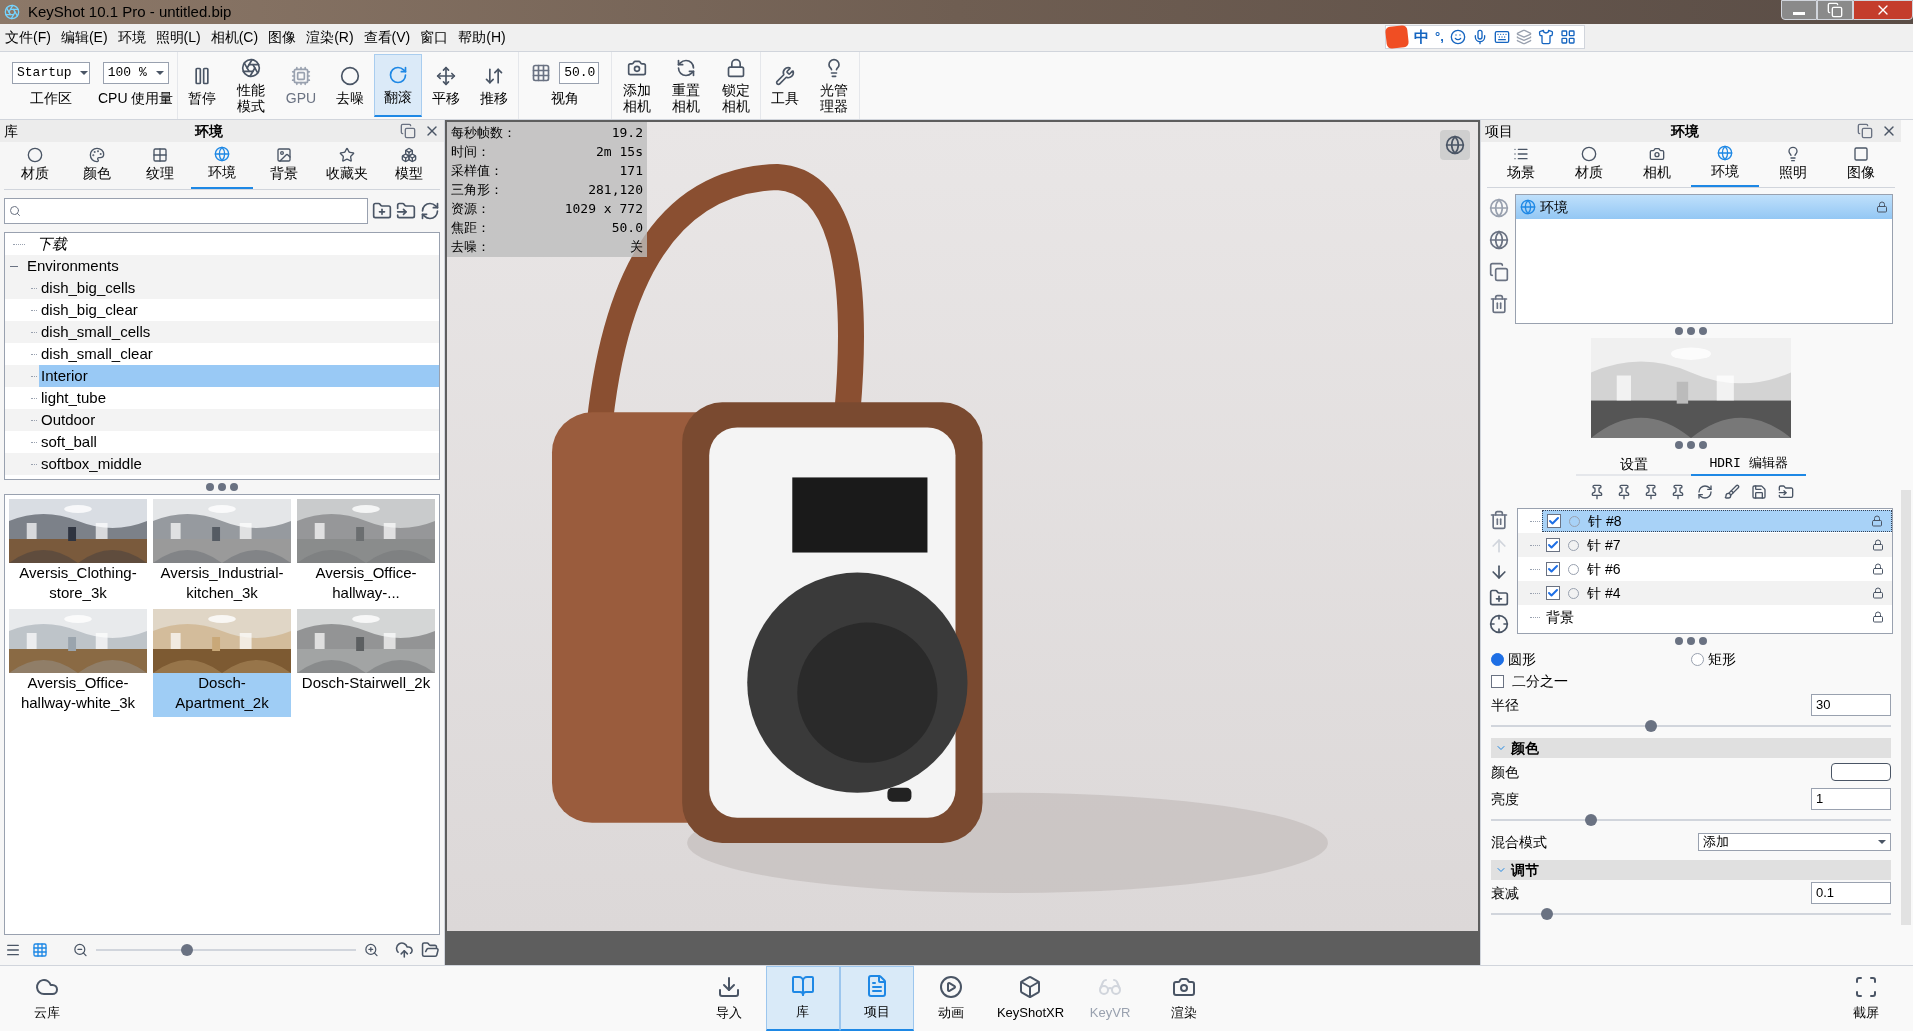 This screenshot has height=1031, width=1913. I want to click on thumbnail-item: Aversis_Office-hallway-white_3k, so click(78, 663).